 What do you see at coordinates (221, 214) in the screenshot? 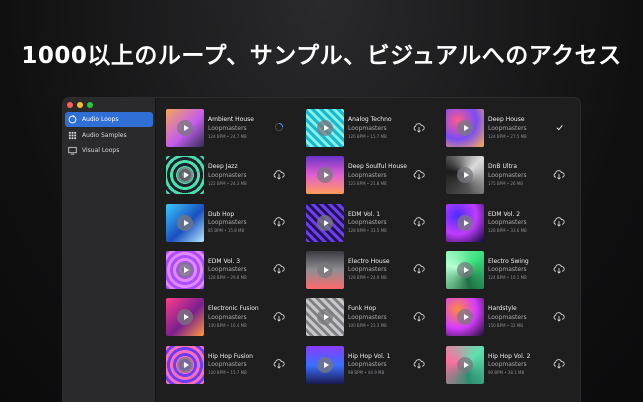
I see `pack-name: Dub Hop` at bounding box center [221, 214].